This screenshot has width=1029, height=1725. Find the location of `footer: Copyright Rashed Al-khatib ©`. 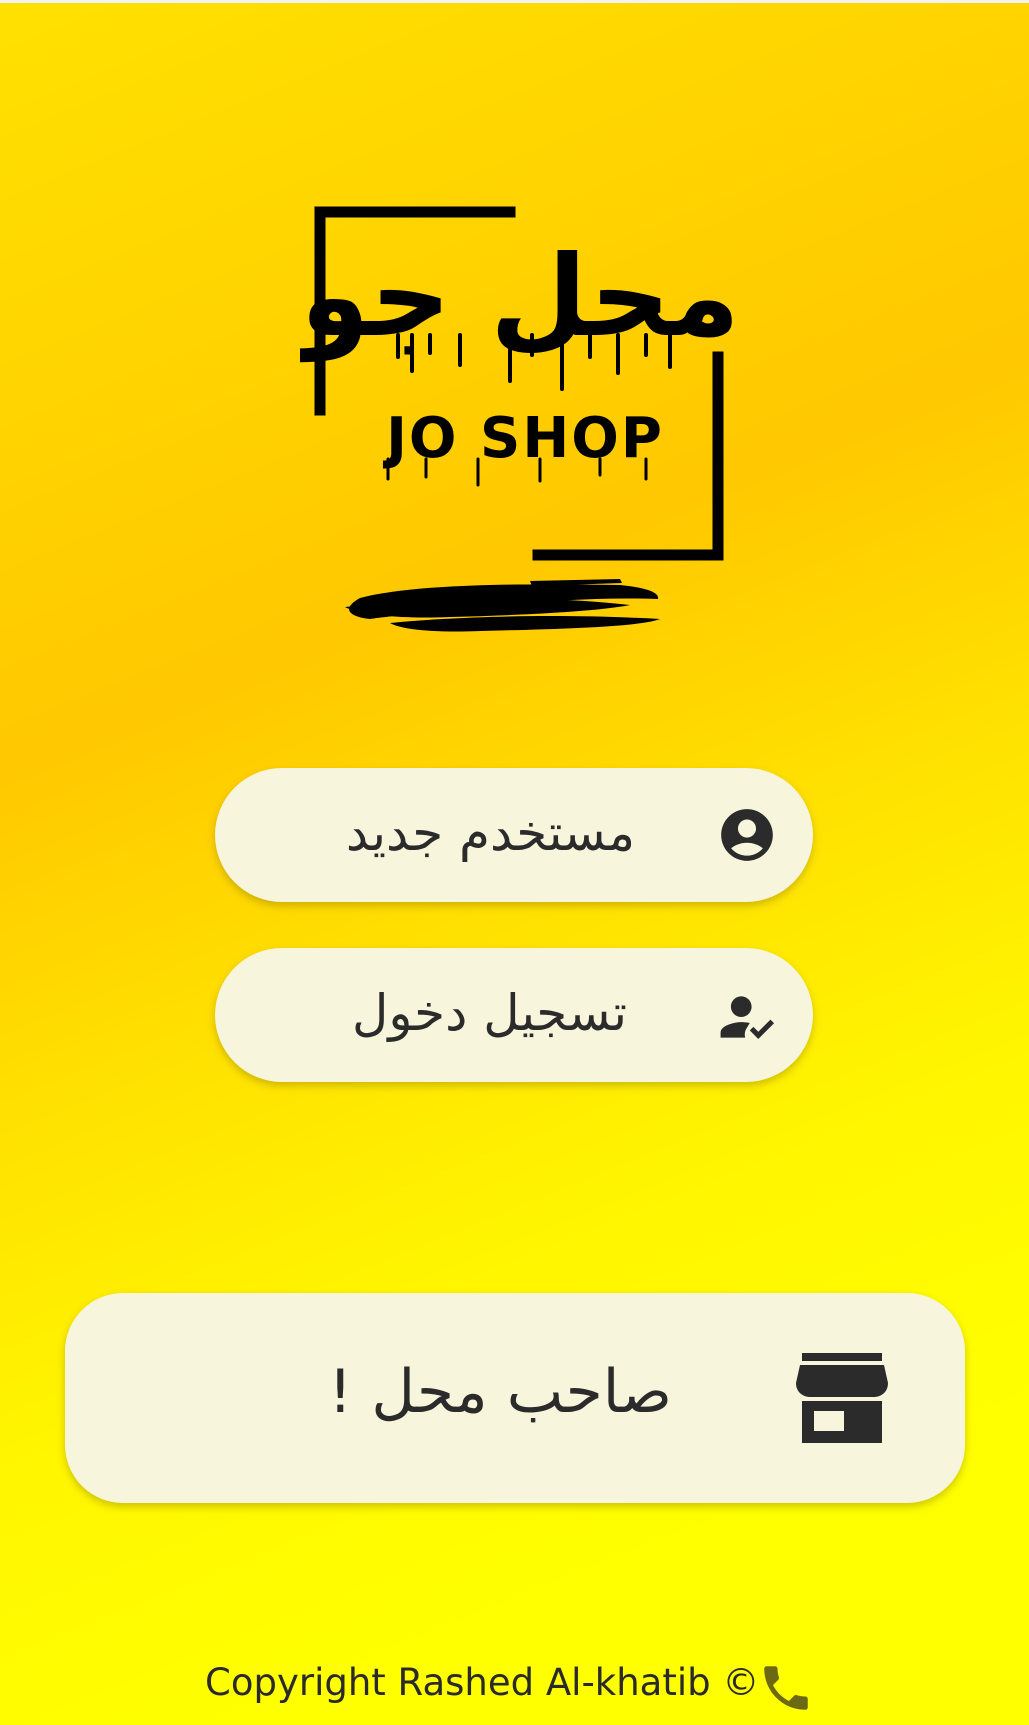

footer: Copyright Rashed Al-khatib © is located at coordinates (514, 1685).